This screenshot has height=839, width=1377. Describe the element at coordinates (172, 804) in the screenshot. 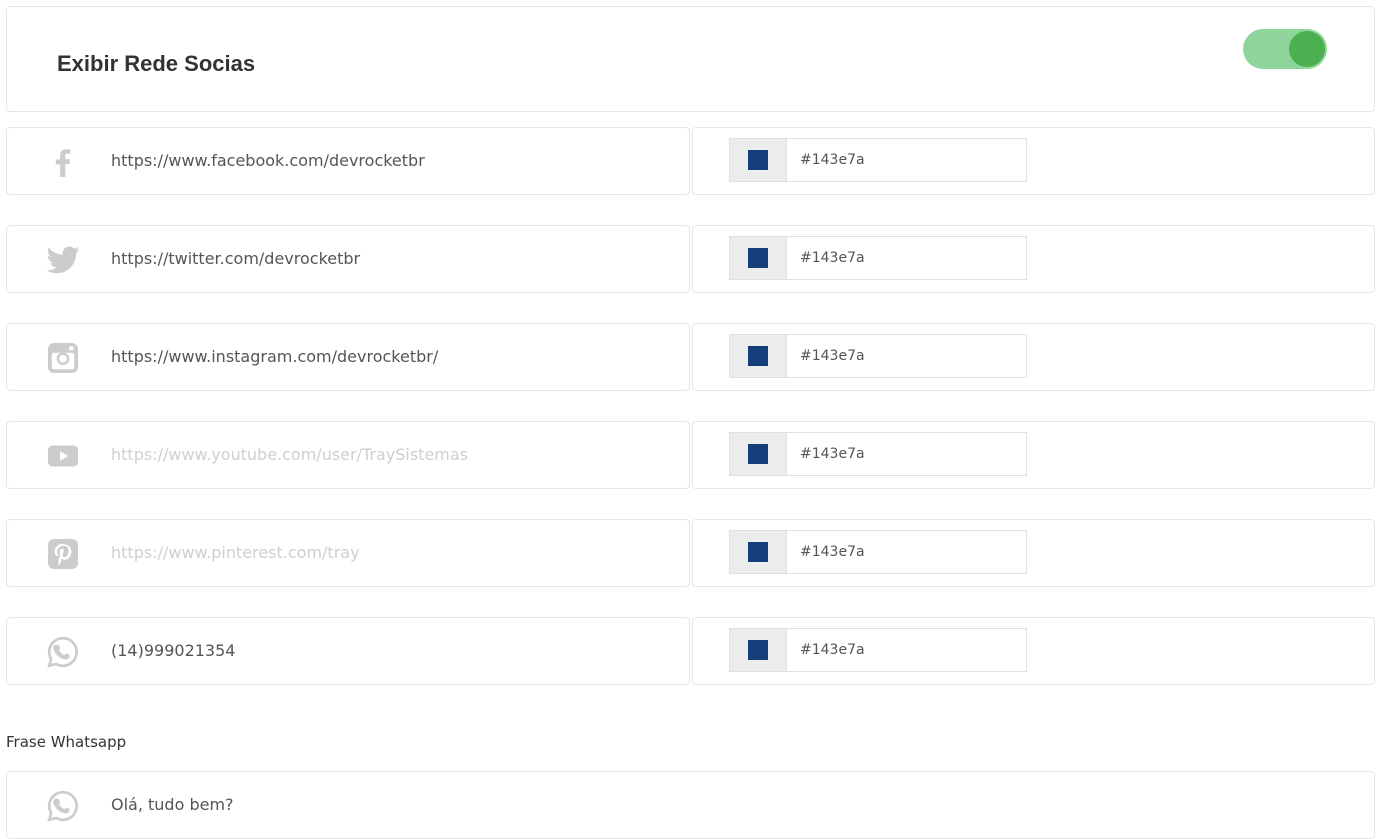

I see `whatsapp-phrase-text: Olá, tudo bem?` at that location.